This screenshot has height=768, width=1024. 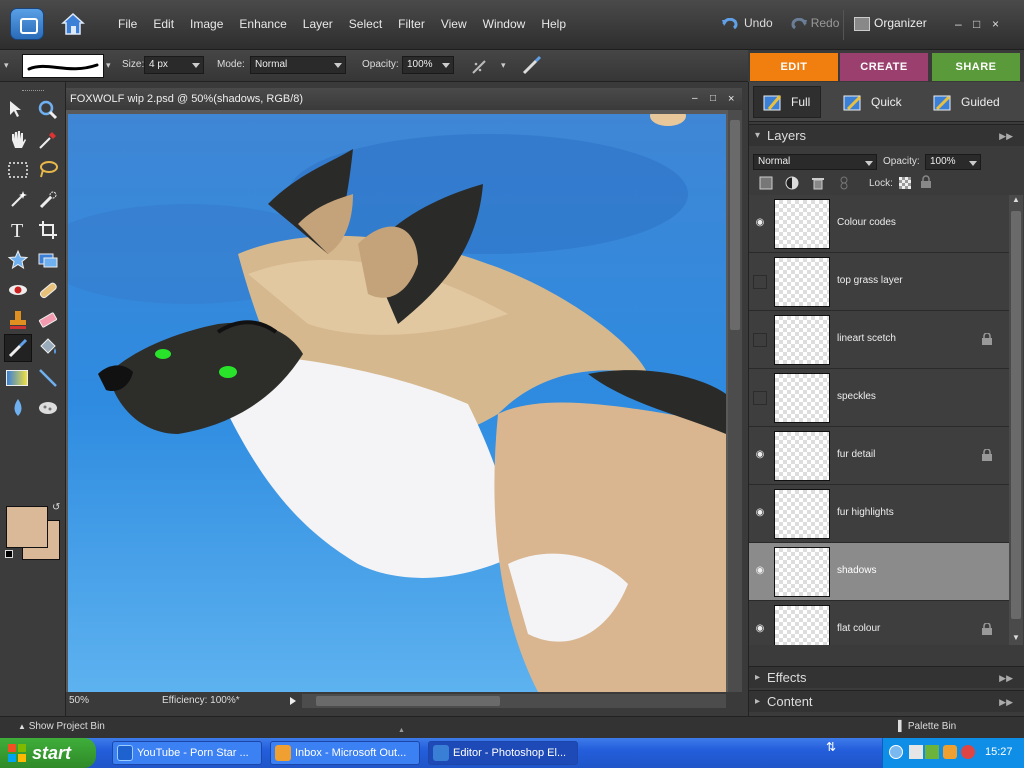 I want to click on tab-create: CREATE, so click(x=884, y=67).